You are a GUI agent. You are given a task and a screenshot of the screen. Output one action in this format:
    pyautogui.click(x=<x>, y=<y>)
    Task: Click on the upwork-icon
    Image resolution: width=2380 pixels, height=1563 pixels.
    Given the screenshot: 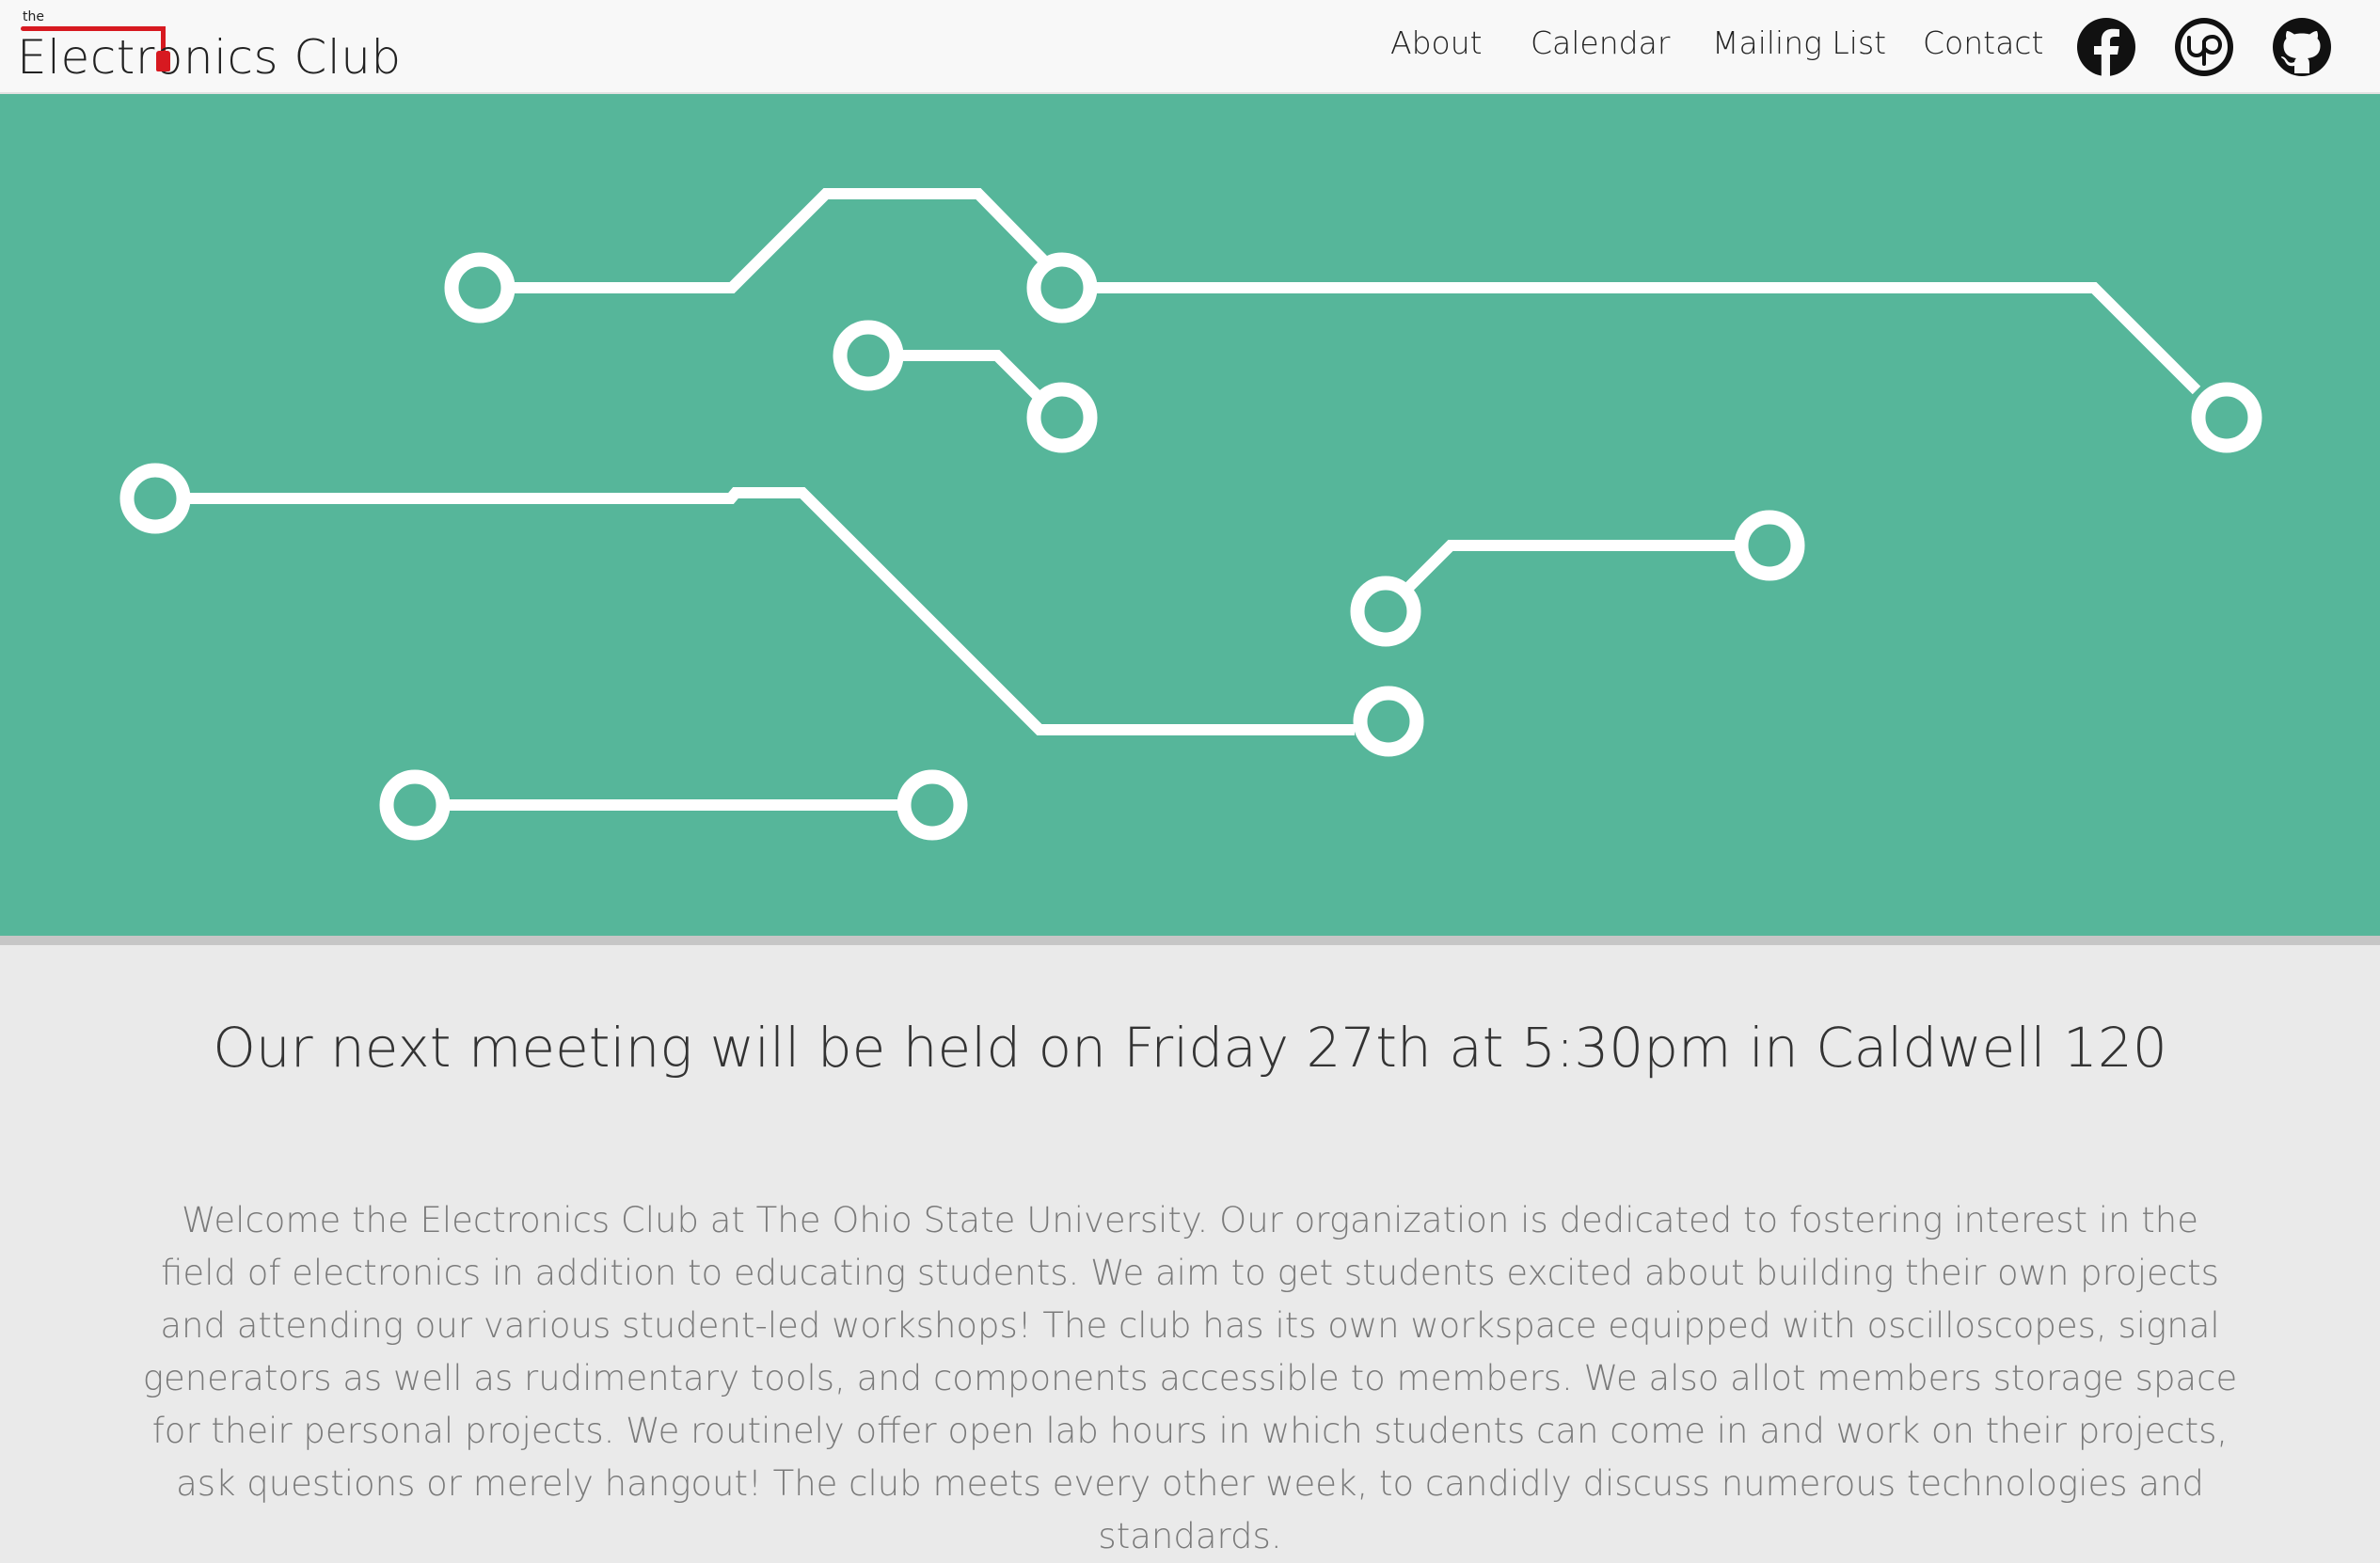 What is the action you would take?
    pyautogui.click(x=2204, y=47)
    